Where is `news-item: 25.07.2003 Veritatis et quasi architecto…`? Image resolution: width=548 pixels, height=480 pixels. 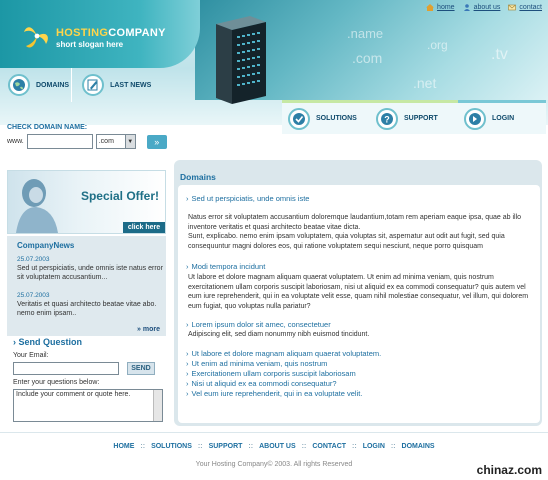
news-item: 25.07.2003 Veritatis et quasi architecto… is located at coordinates (90, 305).